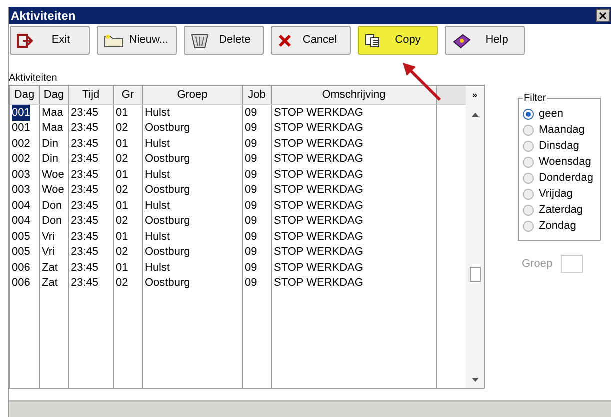 Image resolution: width=611 pixels, height=417 pixels. I want to click on toolbar-button: Exit, so click(50, 40).